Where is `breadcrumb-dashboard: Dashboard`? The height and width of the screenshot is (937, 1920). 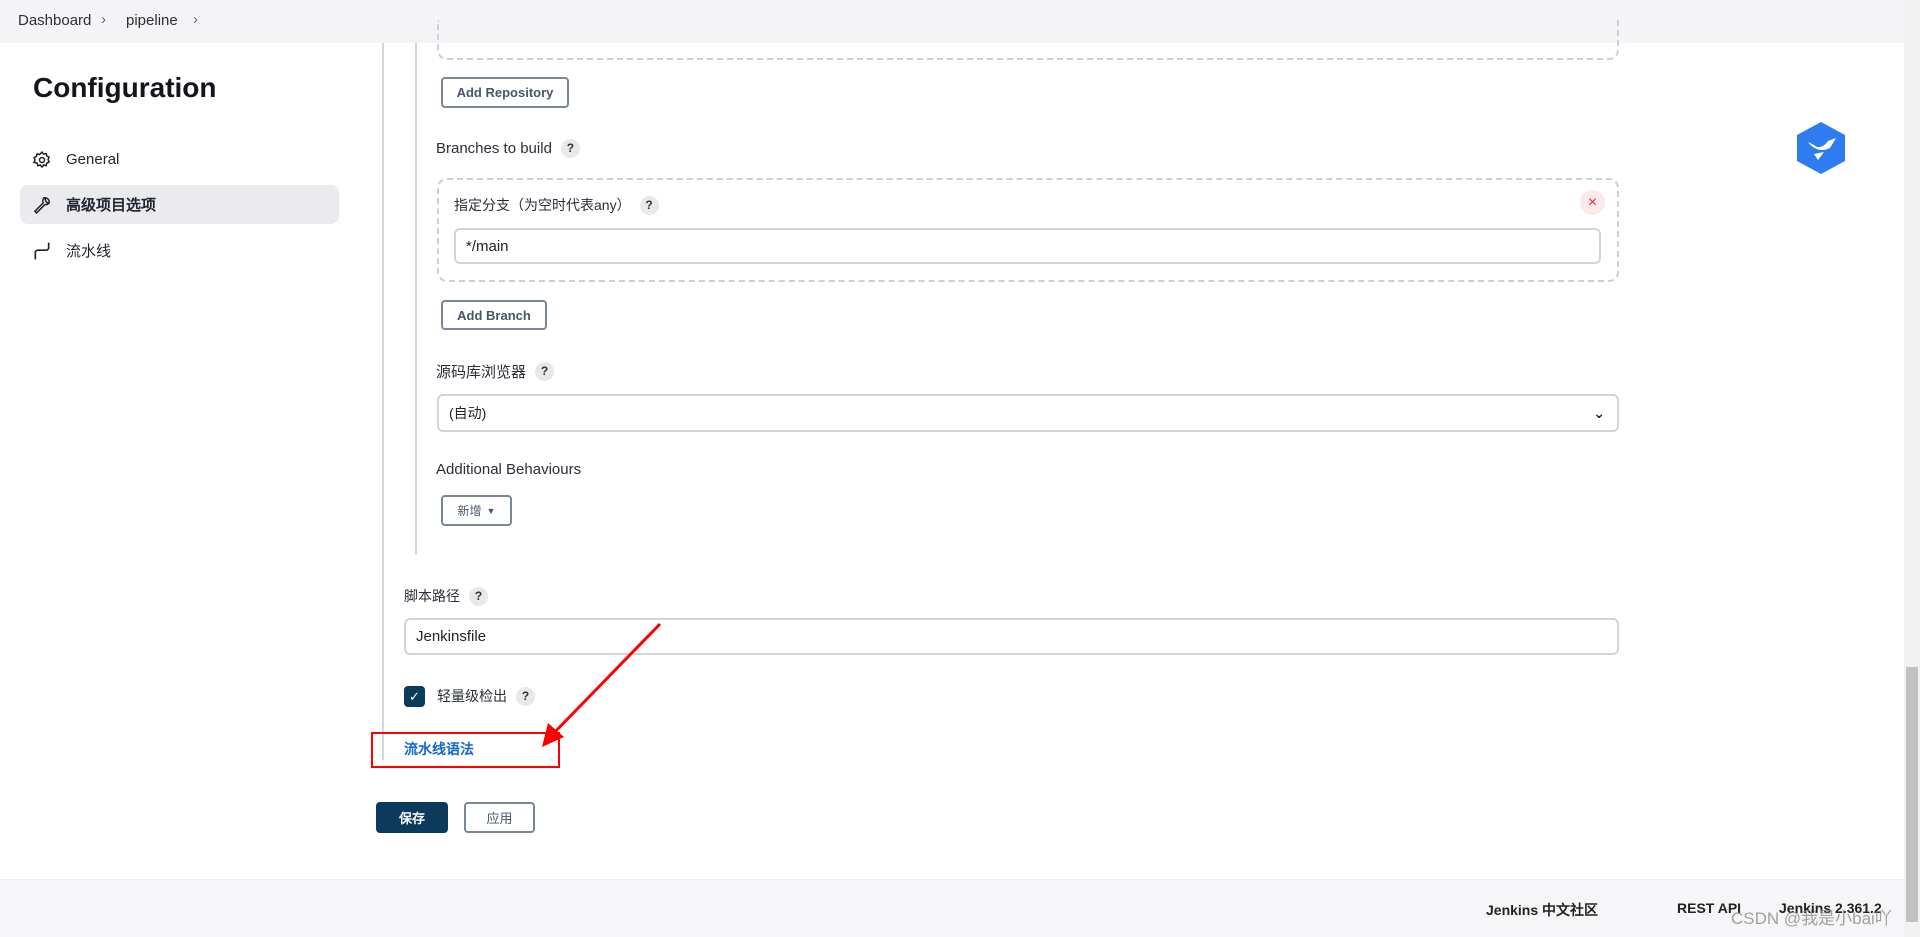
breadcrumb-dashboard: Dashboard is located at coordinates (54, 20).